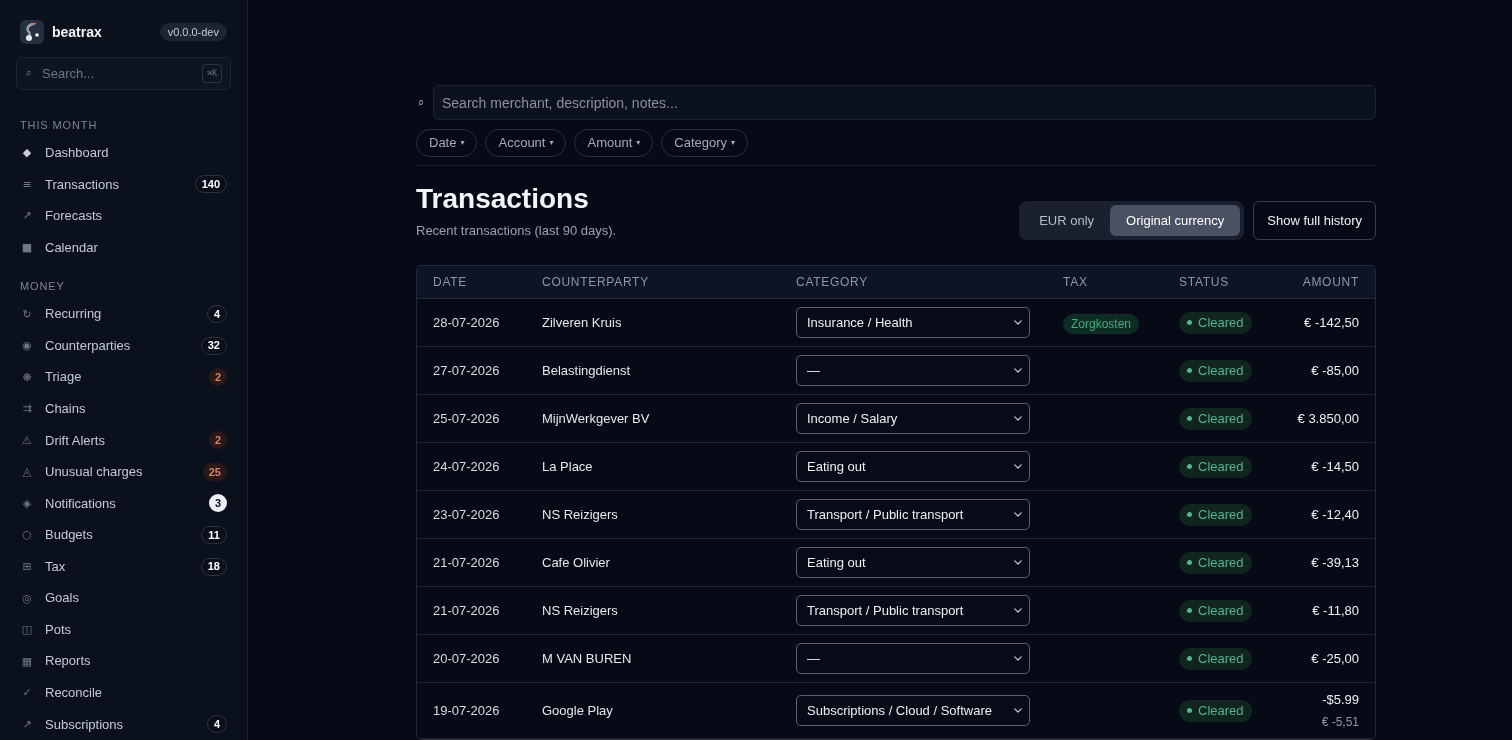 The height and width of the screenshot is (740, 1512). What do you see at coordinates (1328, 418) in the screenshot?
I see `amount-text: € 3.850,00` at bounding box center [1328, 418].